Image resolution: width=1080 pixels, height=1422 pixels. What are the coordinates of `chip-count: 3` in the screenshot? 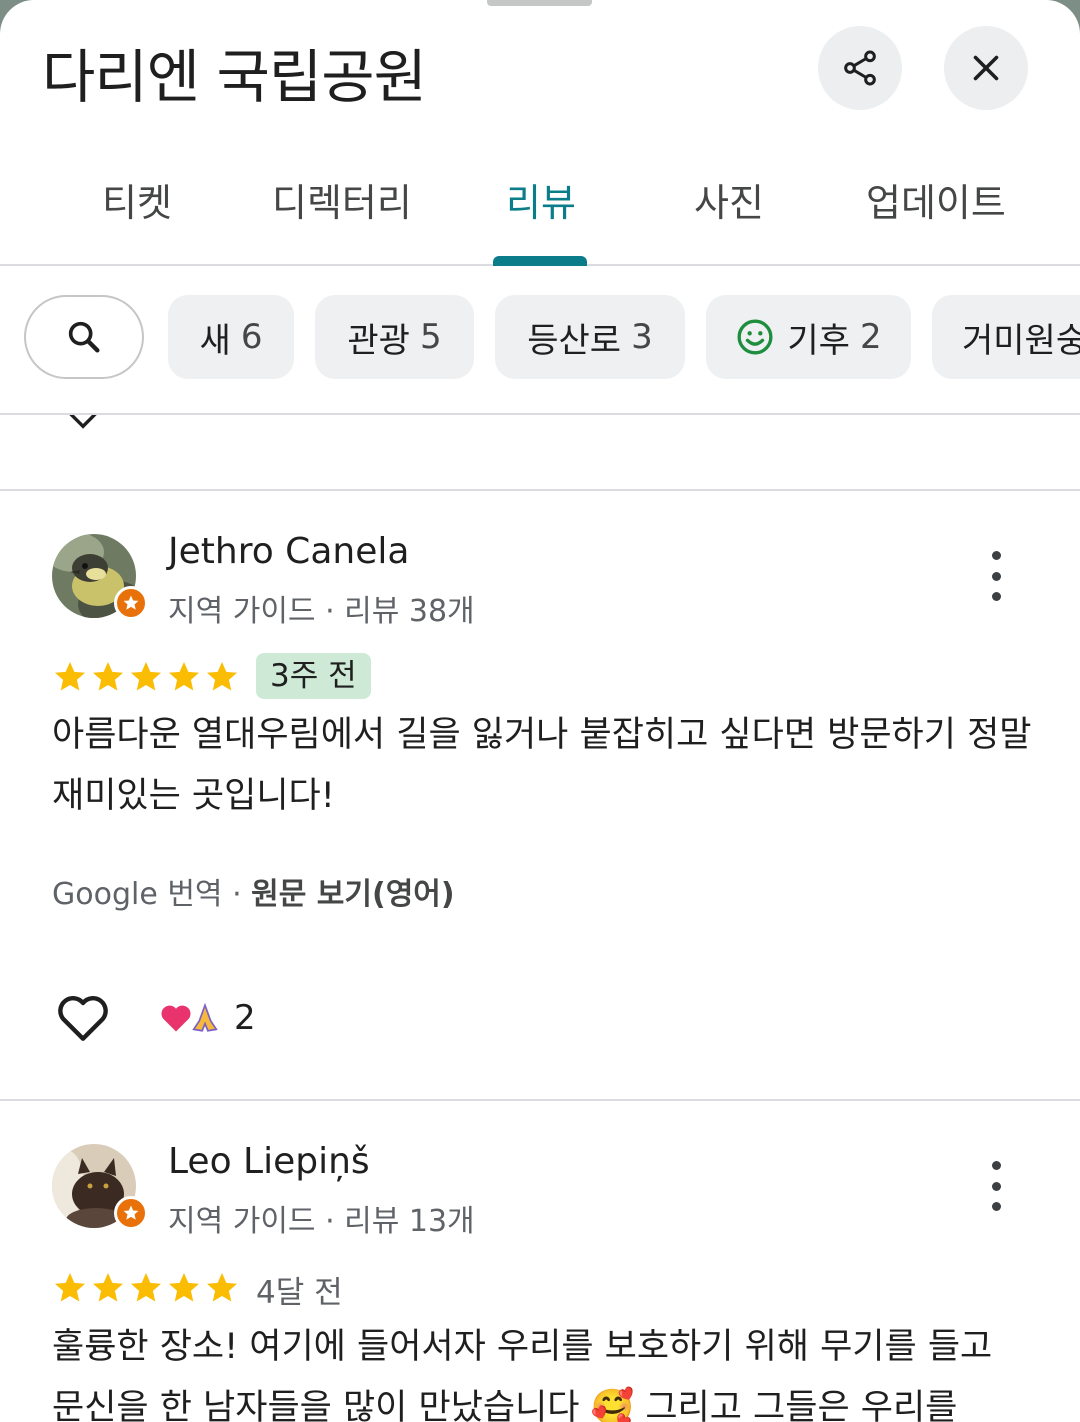 It's located at (642, 337).